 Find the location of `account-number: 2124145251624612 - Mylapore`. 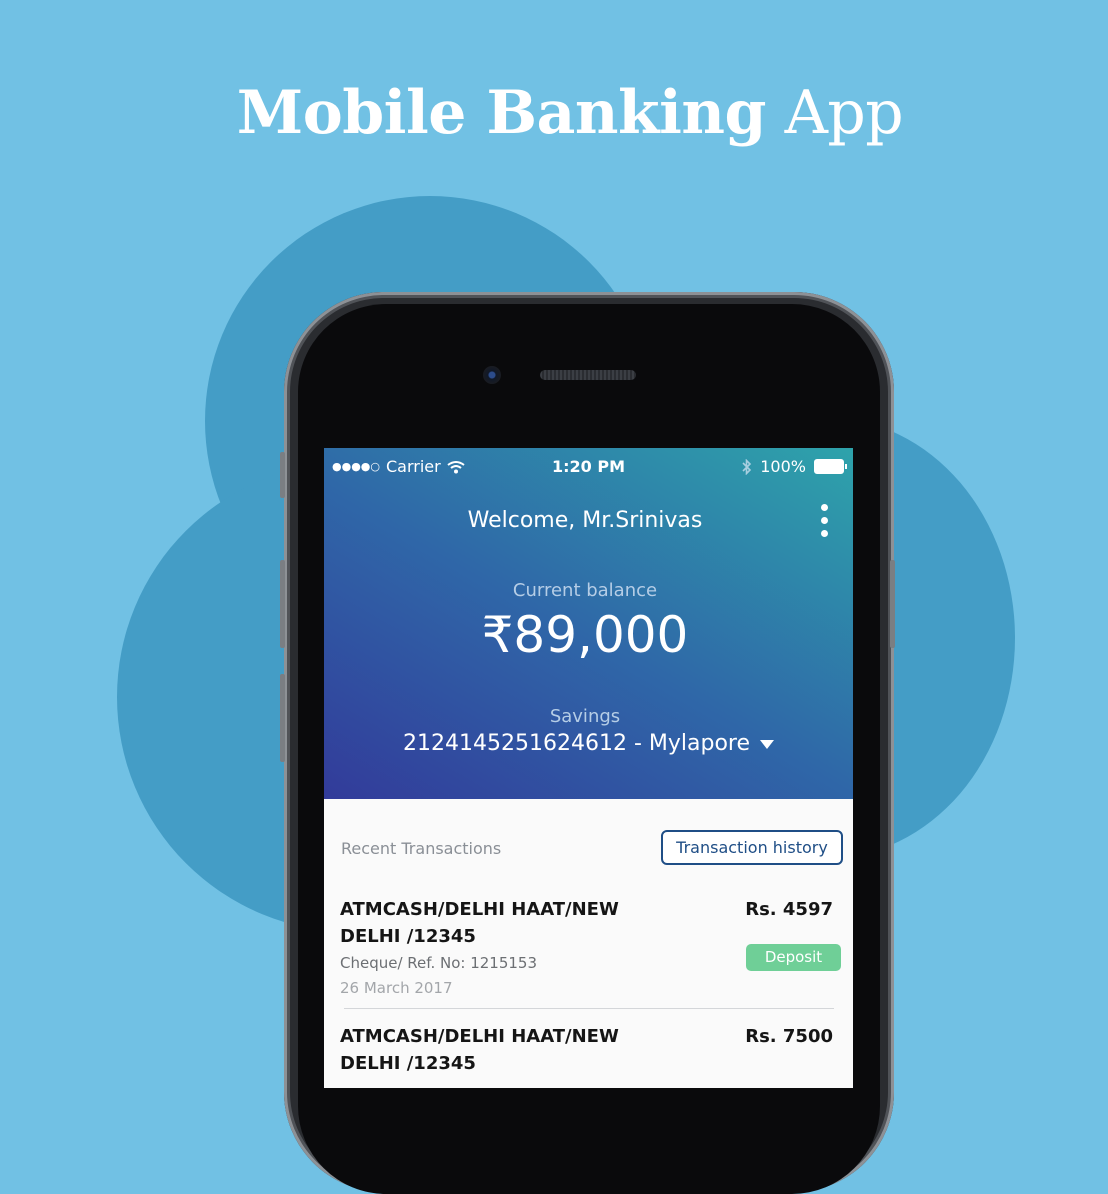

account-number: 2124145251624612 - Mylapore is located at coordinates (576, 743).